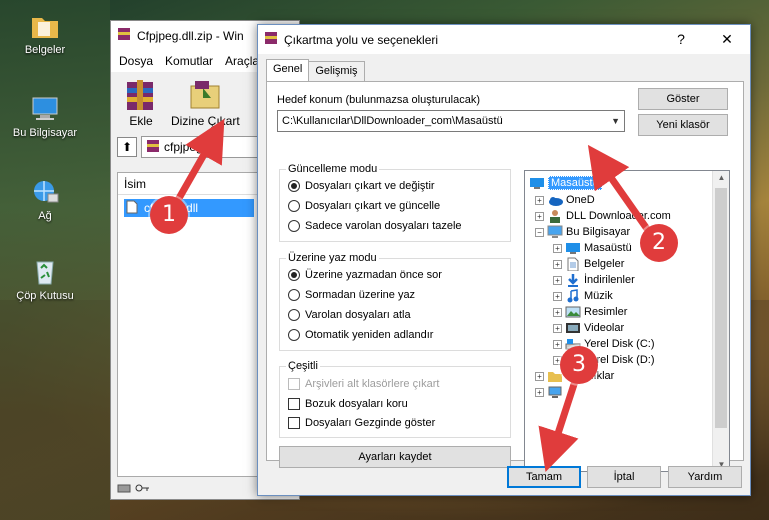  Describe the element at coordinates (588, 264) in the screenshot. I see `tree-node-documents: + Belgeler` at that location.